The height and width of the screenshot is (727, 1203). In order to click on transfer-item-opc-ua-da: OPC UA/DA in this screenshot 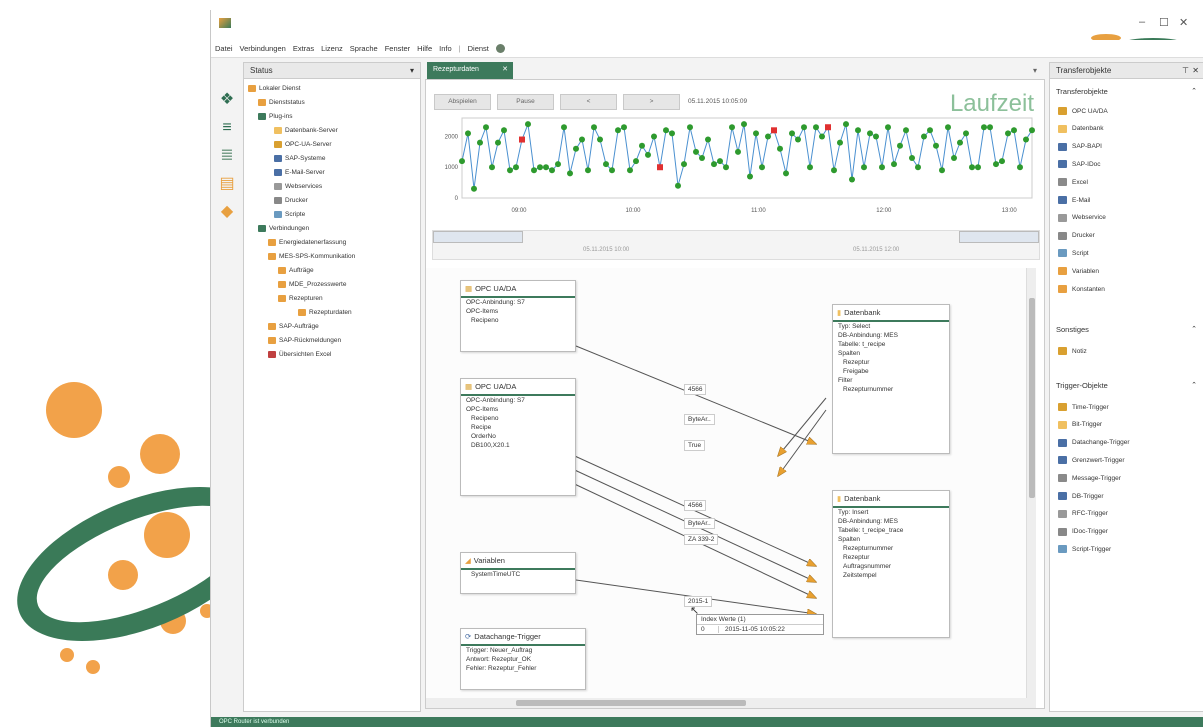, I will do `click(1083, 111)`.